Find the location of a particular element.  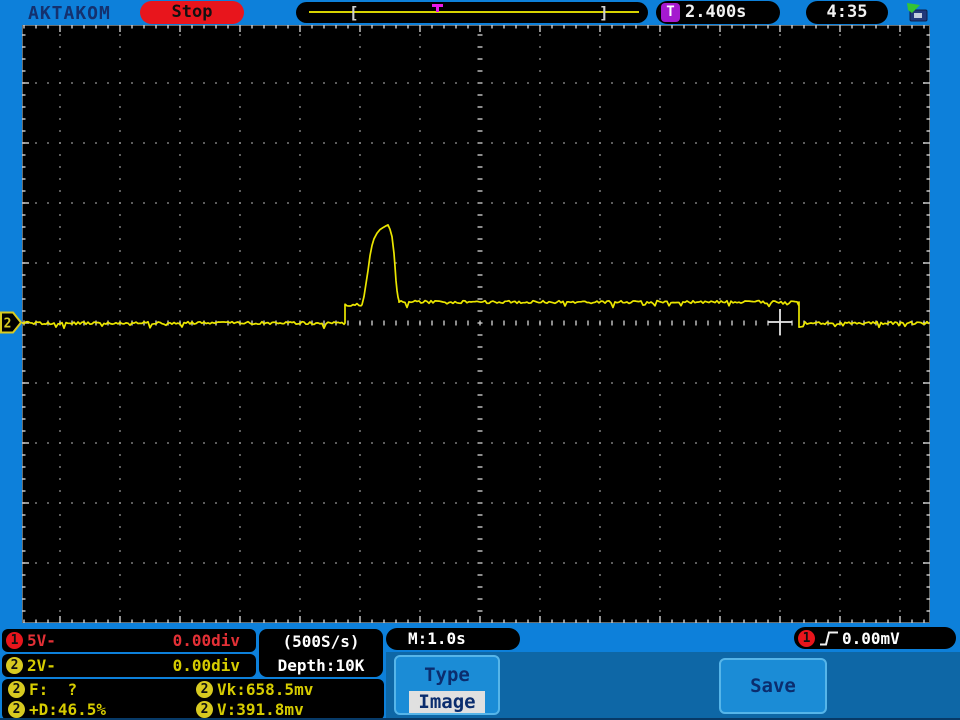

rising-edge-icon is located at coordinates (829, 638).